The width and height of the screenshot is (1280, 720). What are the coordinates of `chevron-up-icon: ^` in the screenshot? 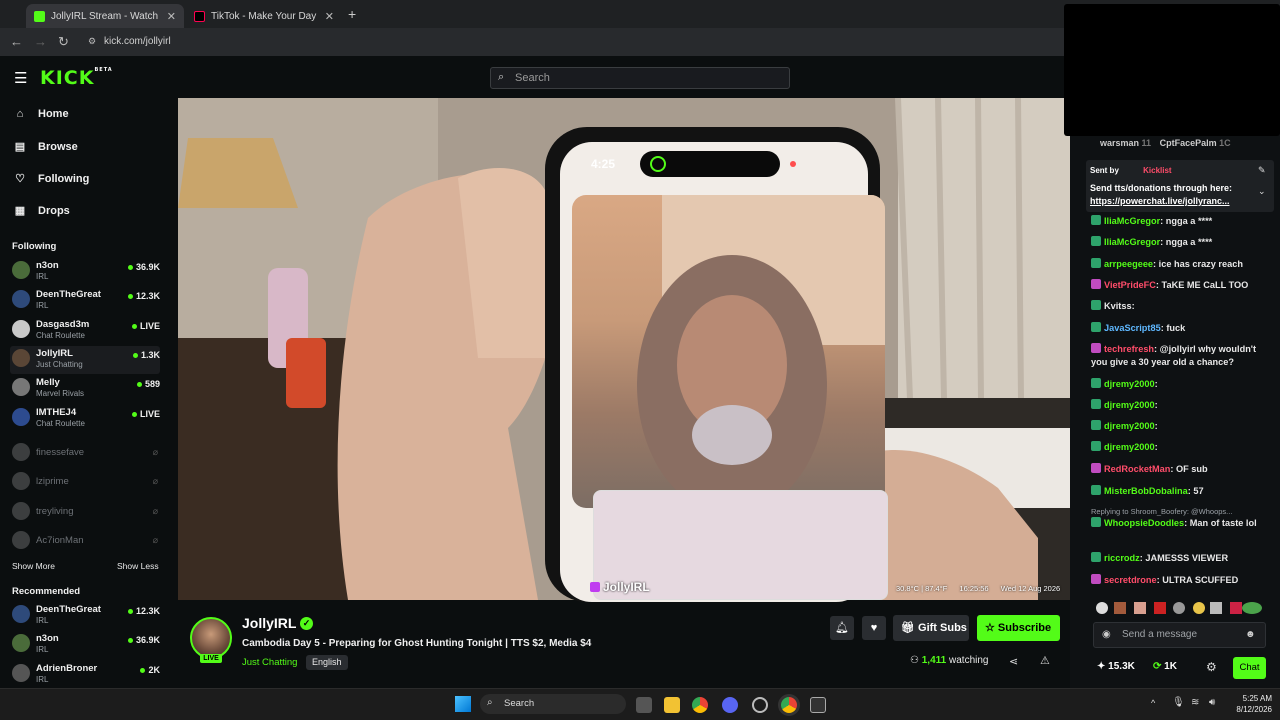 It's located at (1153, 703).